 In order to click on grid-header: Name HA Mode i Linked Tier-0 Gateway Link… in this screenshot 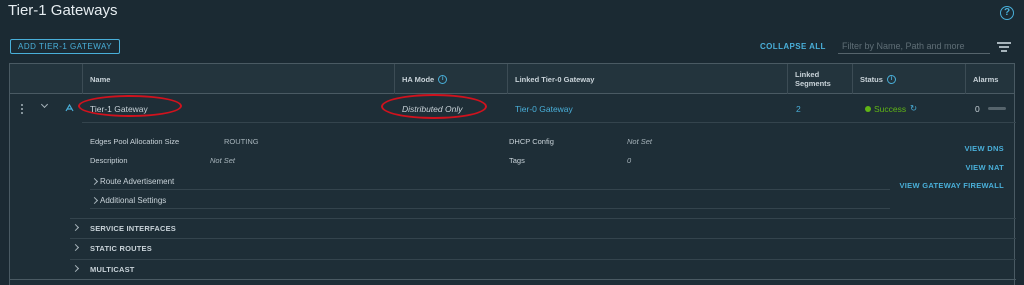, I will do `click(512, 79)`.